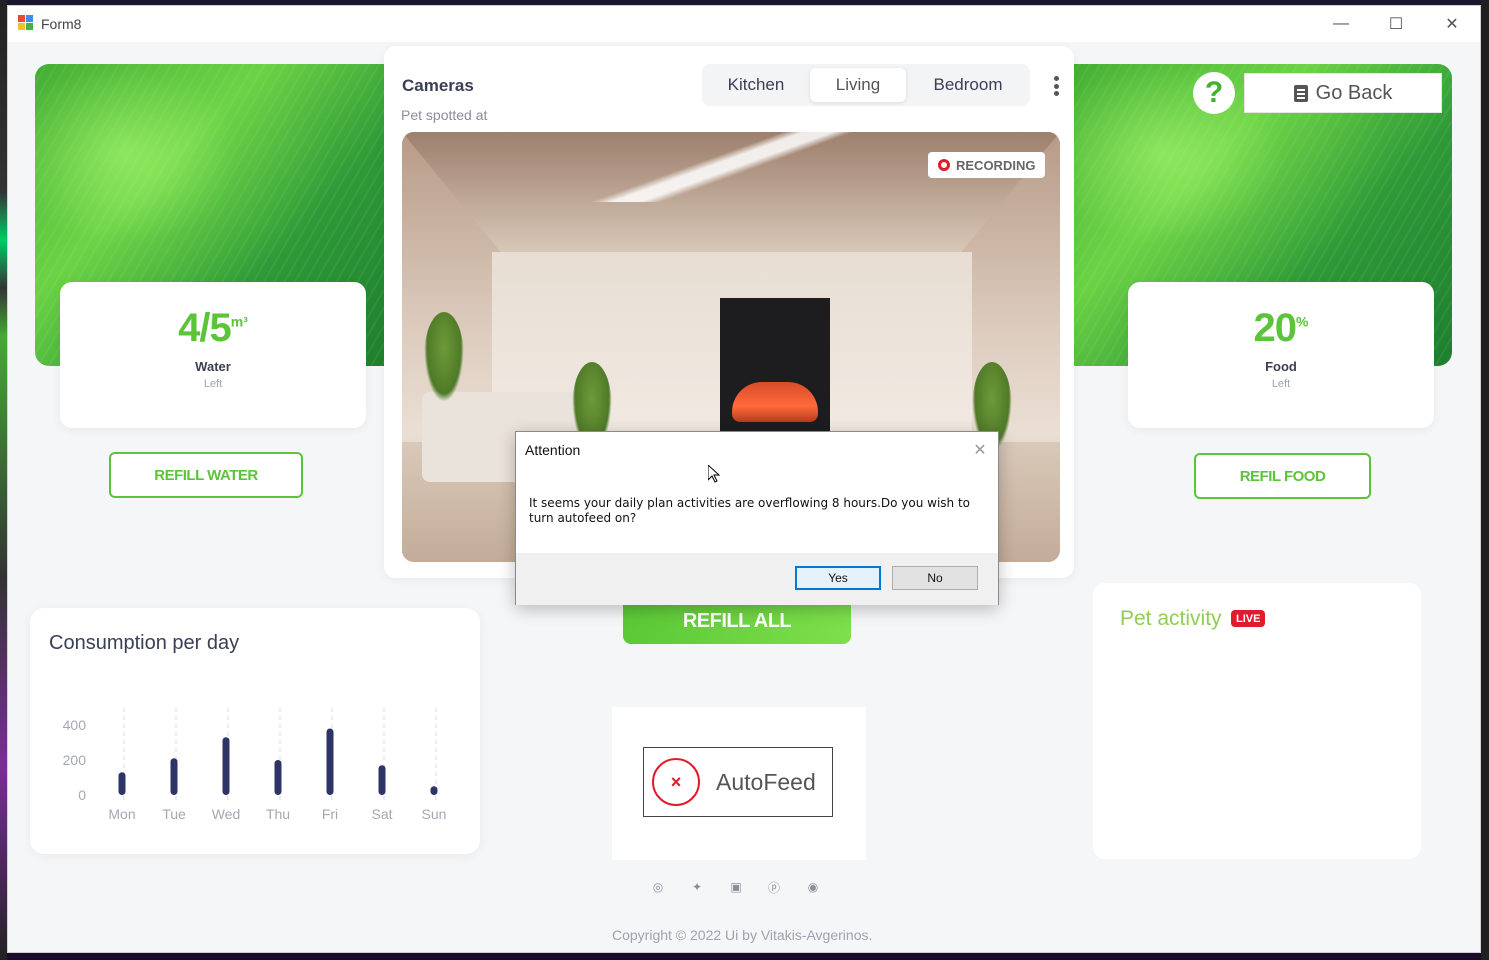 Image resolution: width=1489 pixels, height=960 pixels. Describe the element at coordinates (1056, 86) in the screenshot. I see `more-options-icon` at that location.